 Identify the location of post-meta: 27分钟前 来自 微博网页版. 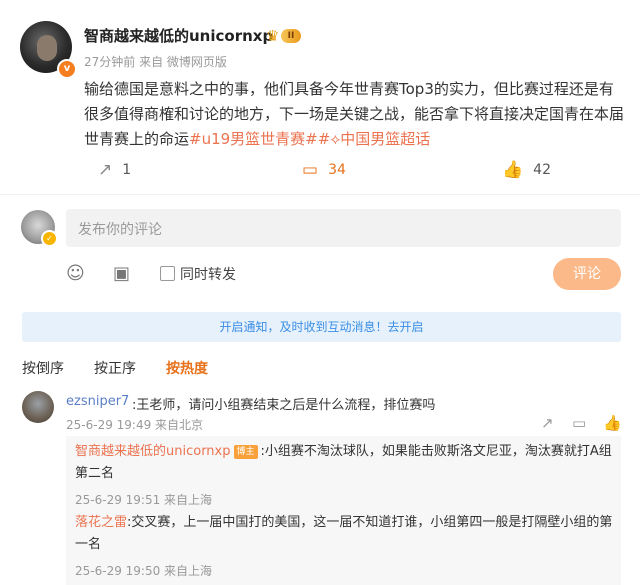
(155, 62).